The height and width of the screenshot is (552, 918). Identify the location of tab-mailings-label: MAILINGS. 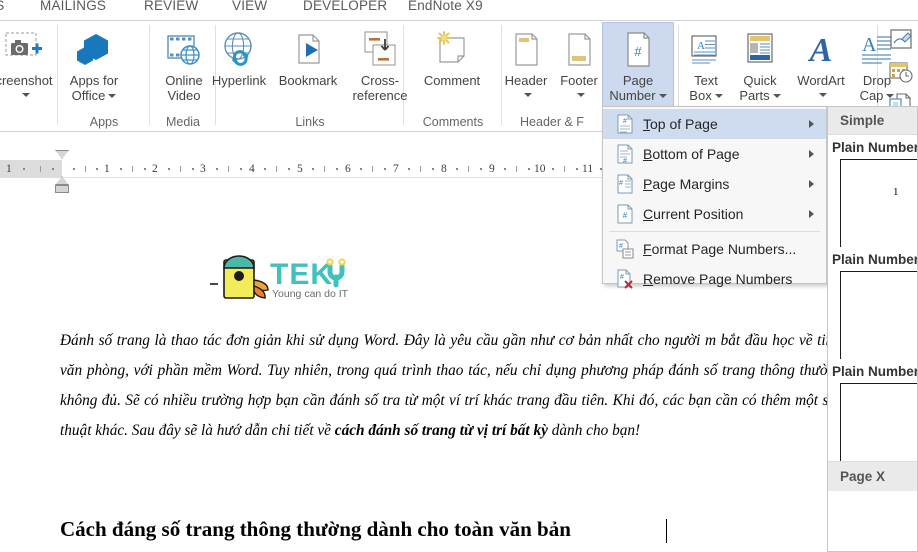
(73, 6).